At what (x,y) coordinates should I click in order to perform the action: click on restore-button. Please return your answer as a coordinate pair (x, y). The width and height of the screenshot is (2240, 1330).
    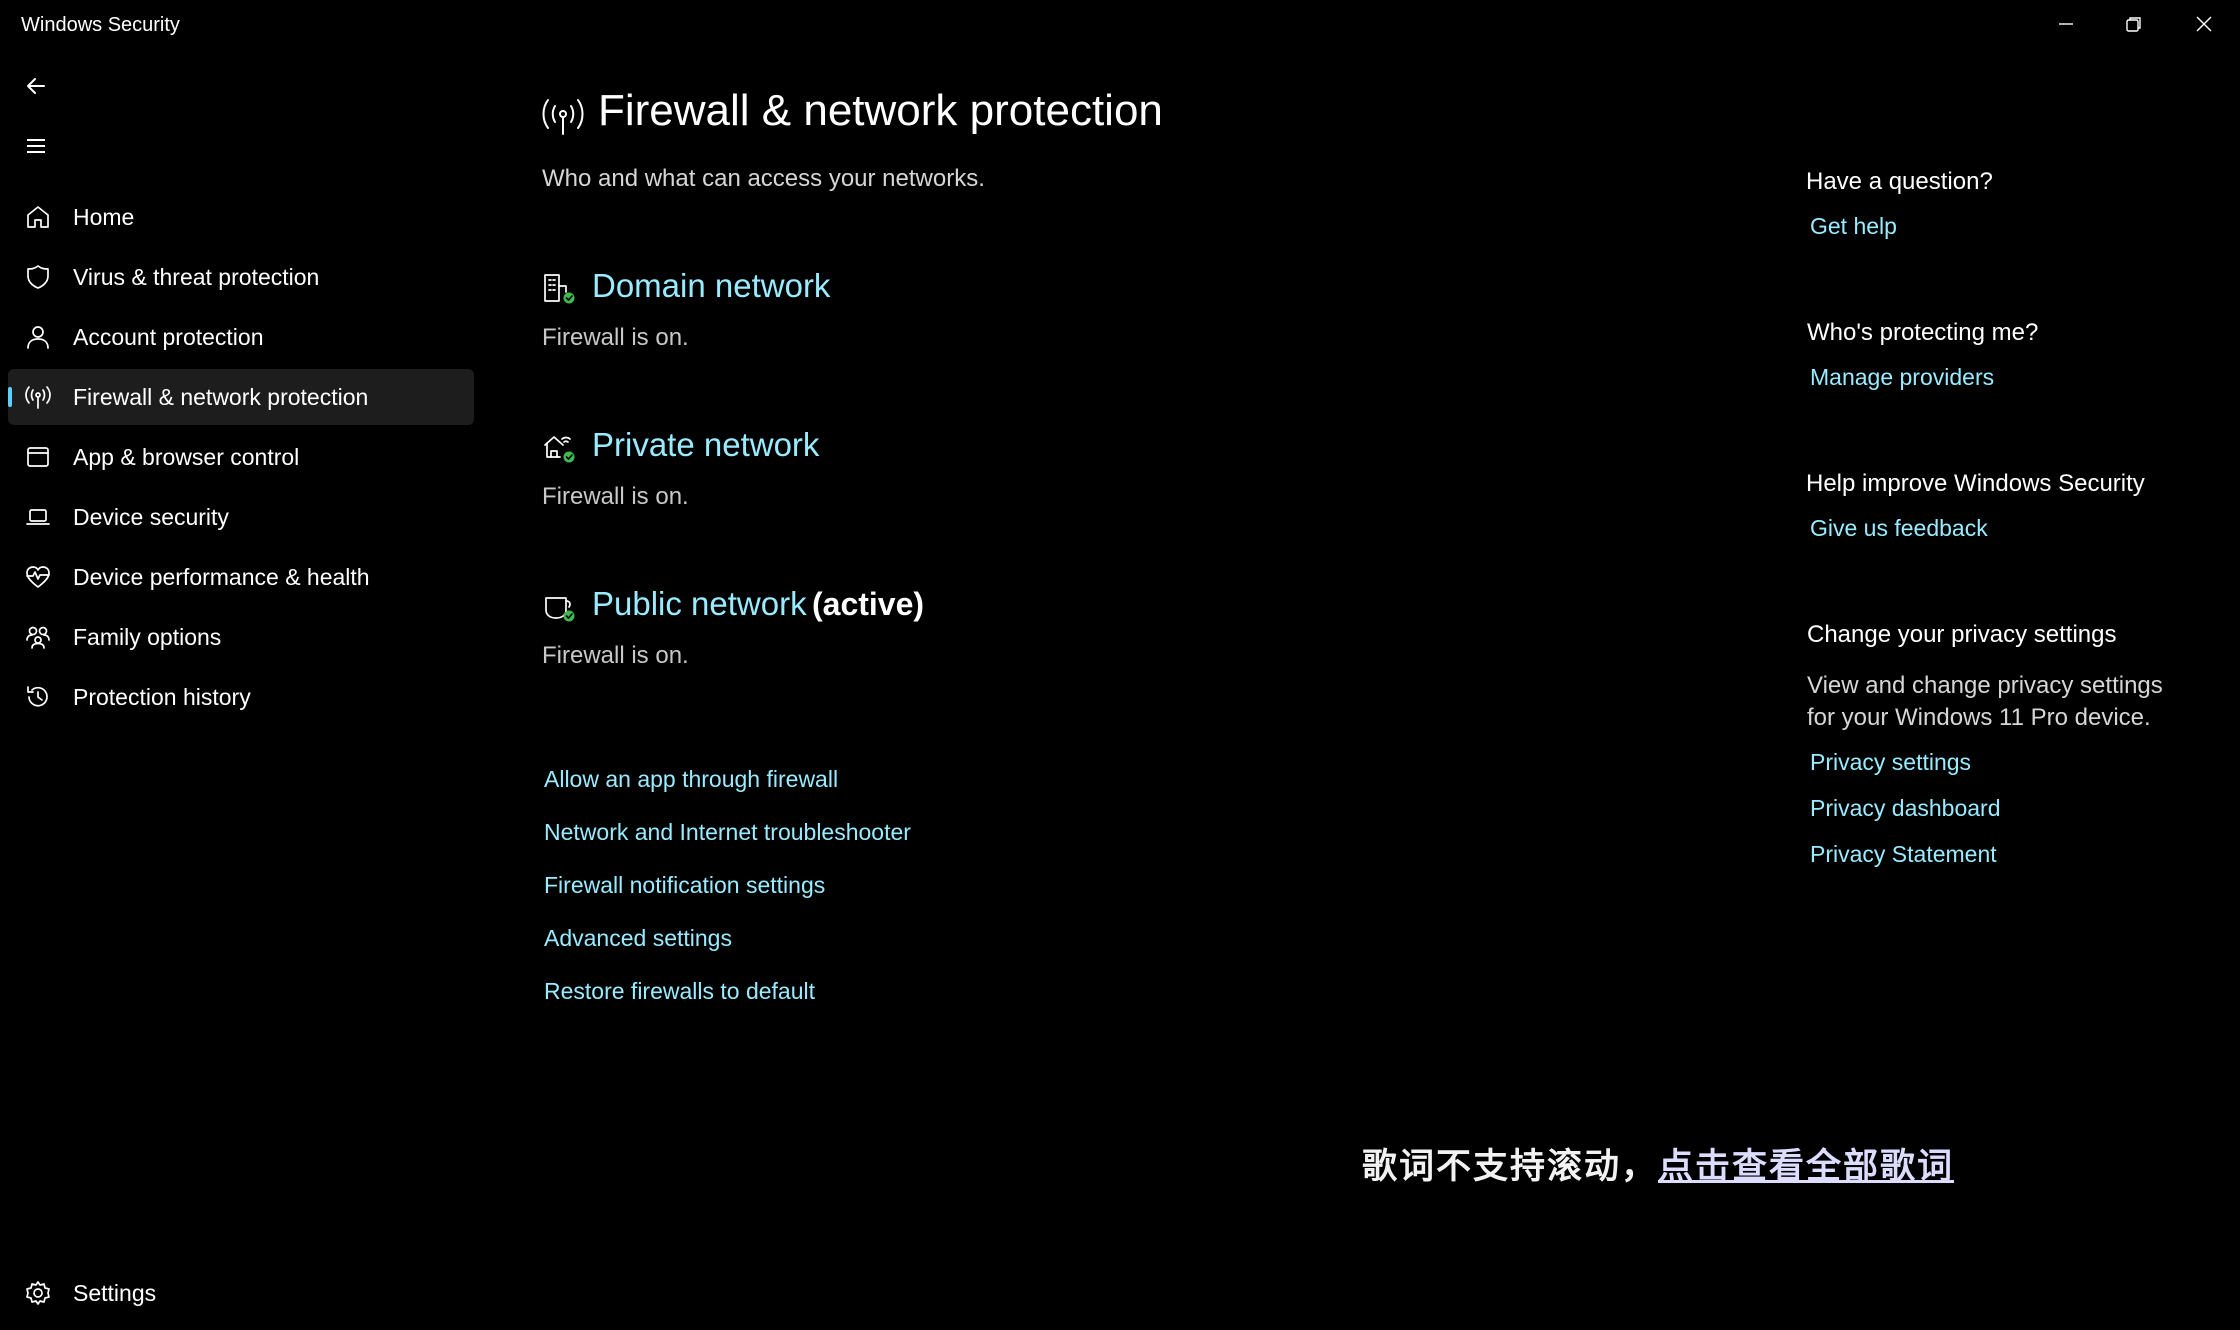
    Looking at the image, I should click on (2134, 24).